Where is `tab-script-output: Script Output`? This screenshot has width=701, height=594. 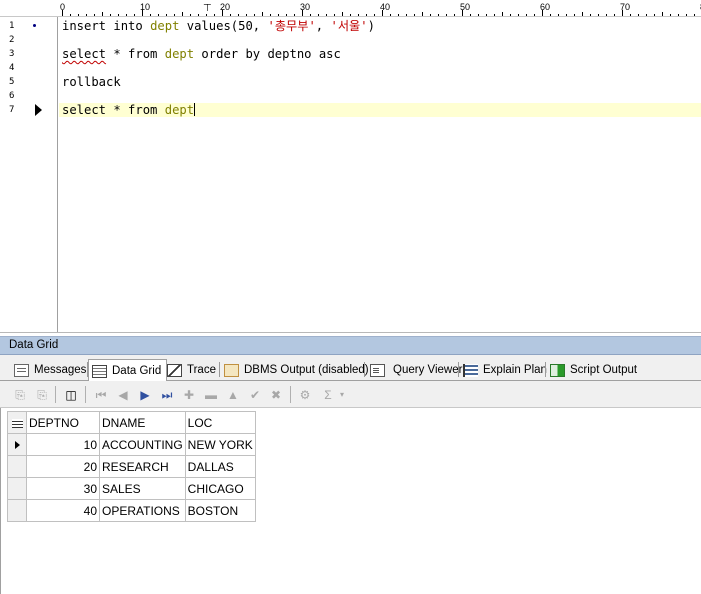 tab-script-output: Script Output is located at coordinates (593, 370).